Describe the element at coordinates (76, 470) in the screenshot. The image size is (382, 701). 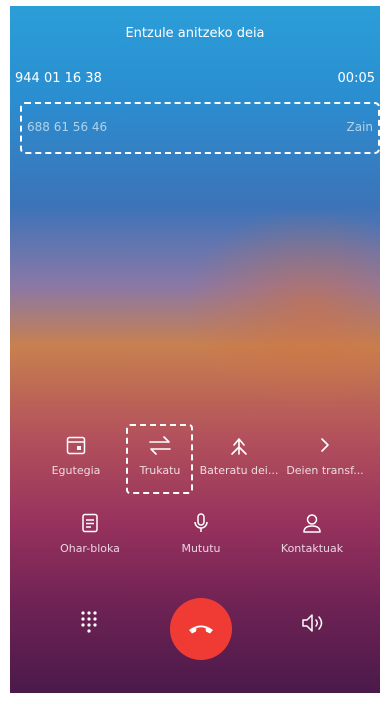
I see `calendar-label: Egutegia` at that location.